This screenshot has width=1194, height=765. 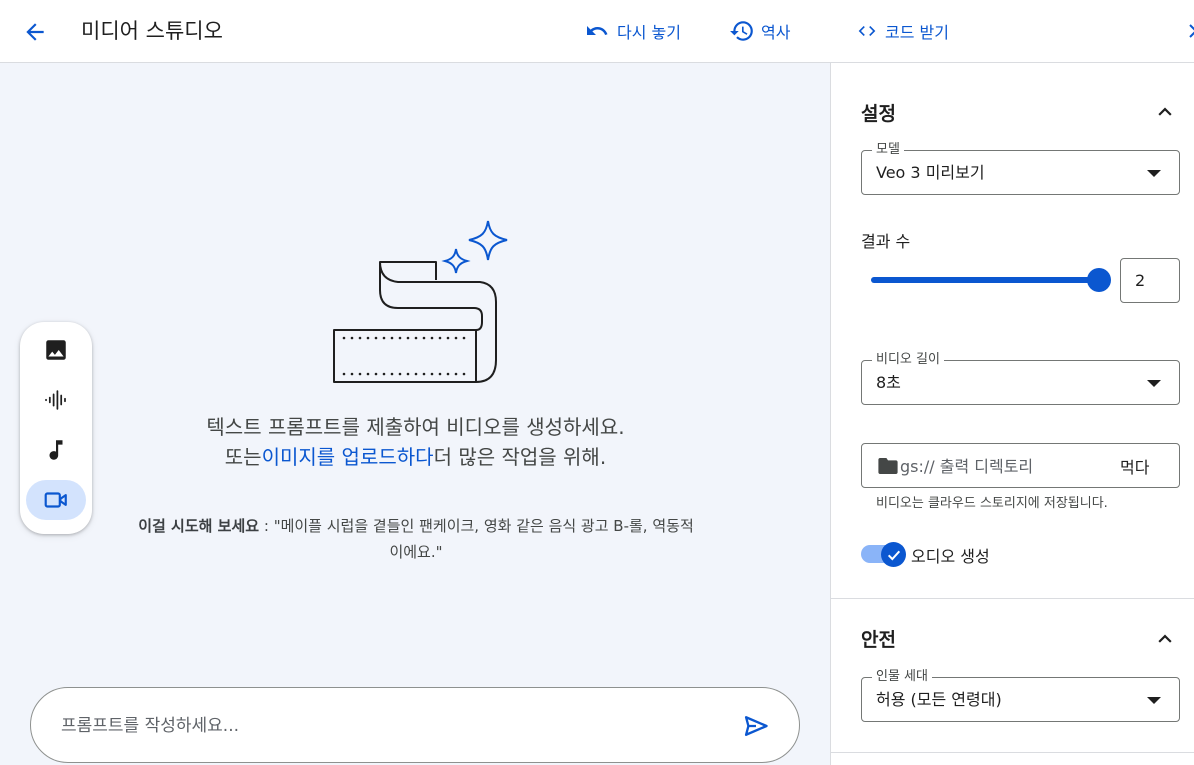 I want to click on top-bar: 미디어 스튜디오 다시 놓기 역사, so click(x=415, y=31).